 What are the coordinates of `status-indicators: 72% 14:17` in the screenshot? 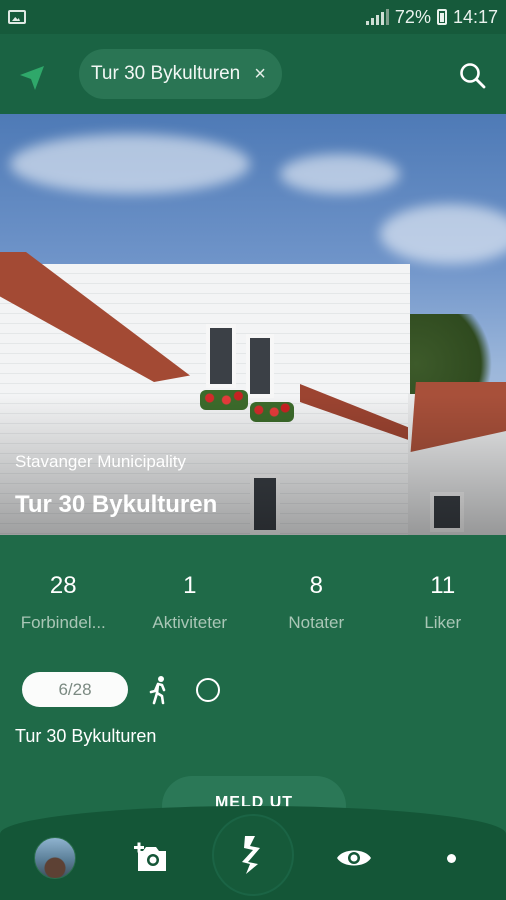 It's located at (431, 17).